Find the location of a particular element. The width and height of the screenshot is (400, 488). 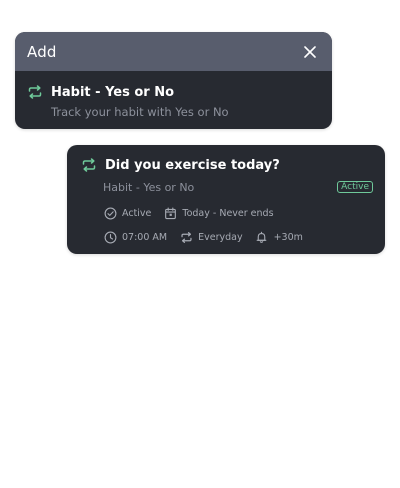

check-circle-icon is located at coordinates (110, 213).